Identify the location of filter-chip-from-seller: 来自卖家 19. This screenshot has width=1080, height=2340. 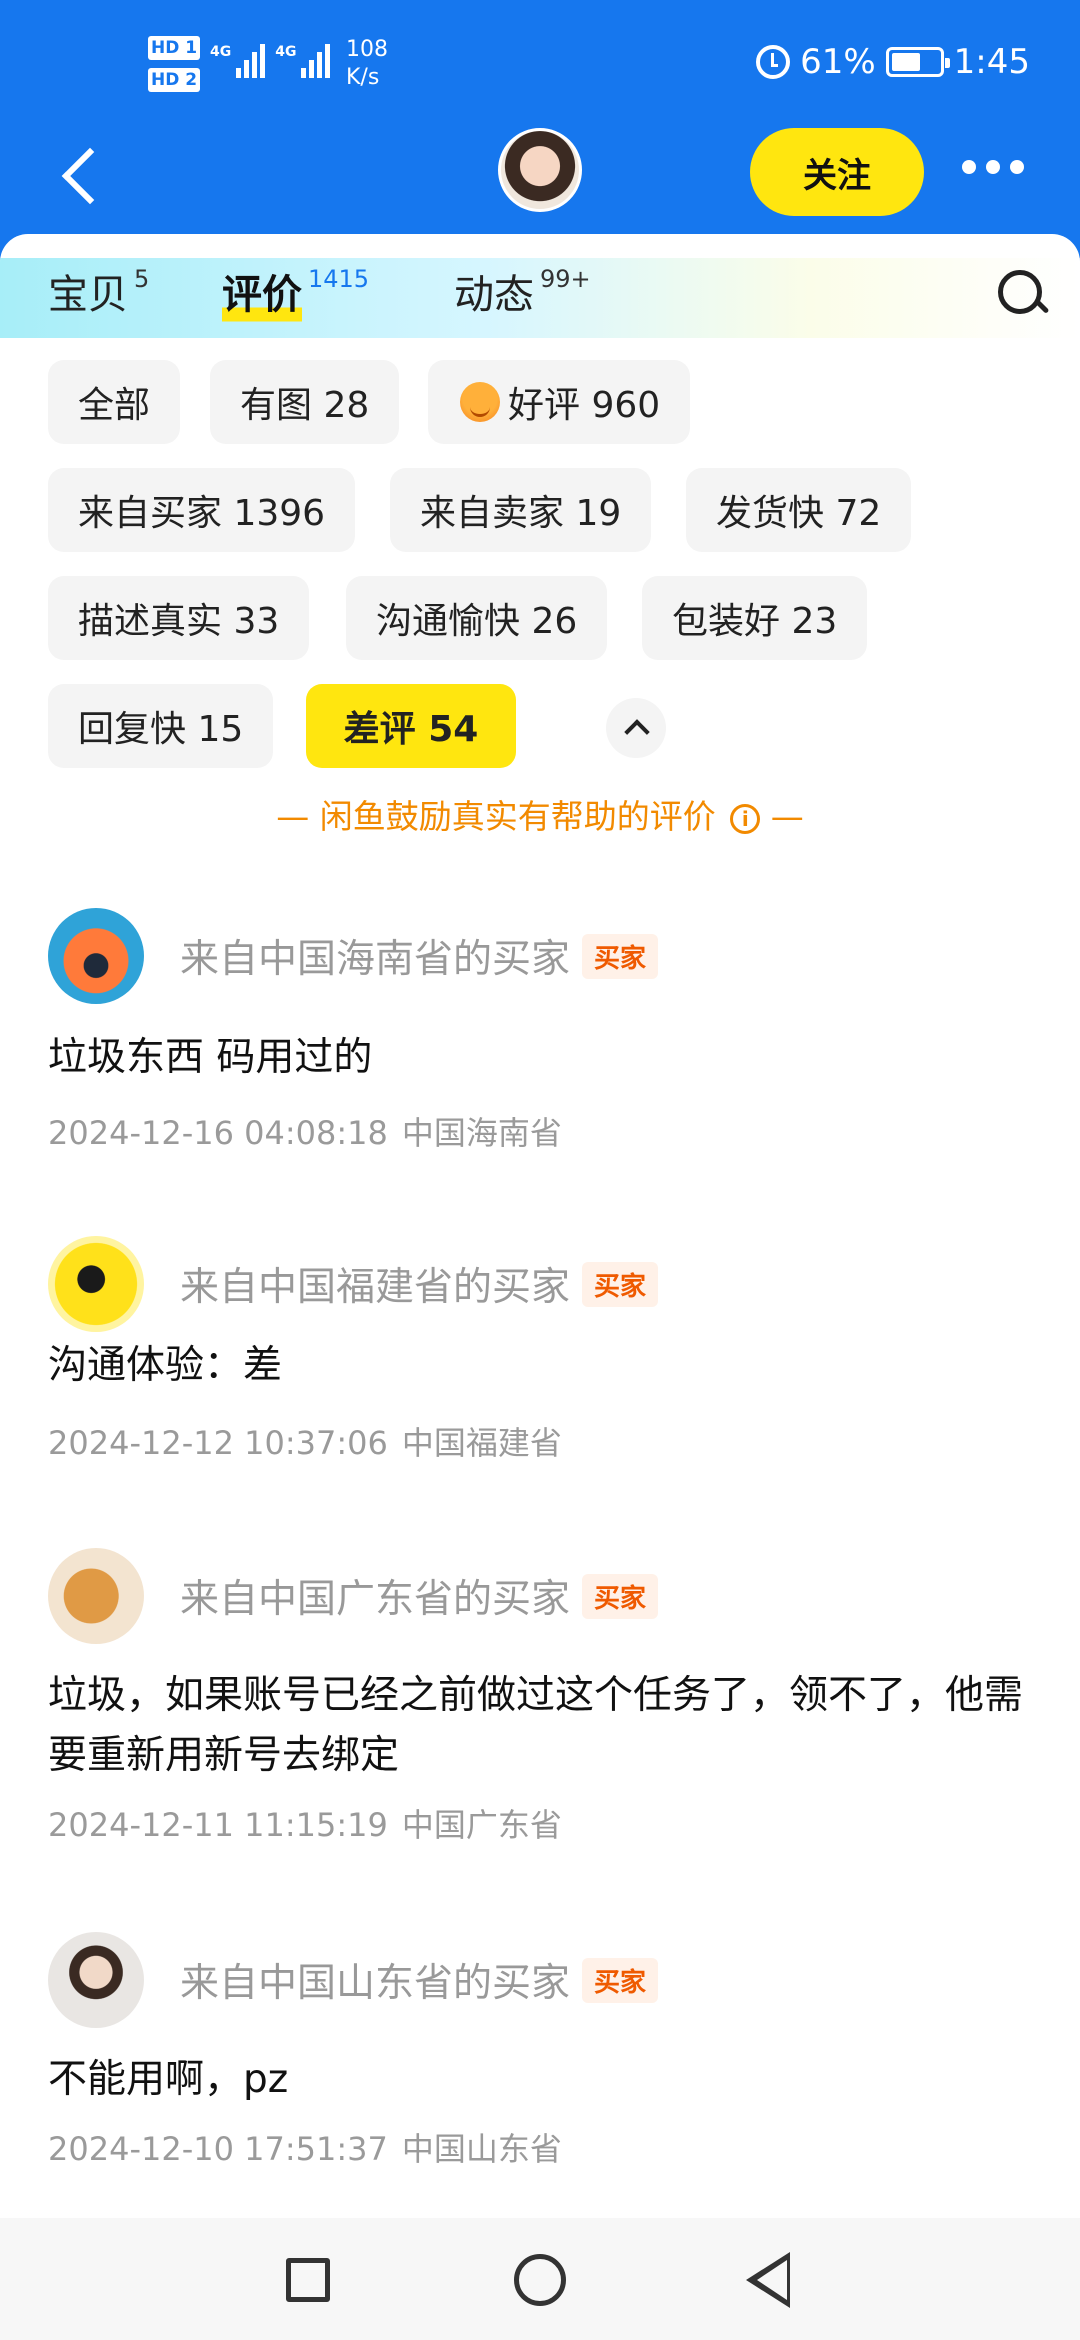
(521, 510).